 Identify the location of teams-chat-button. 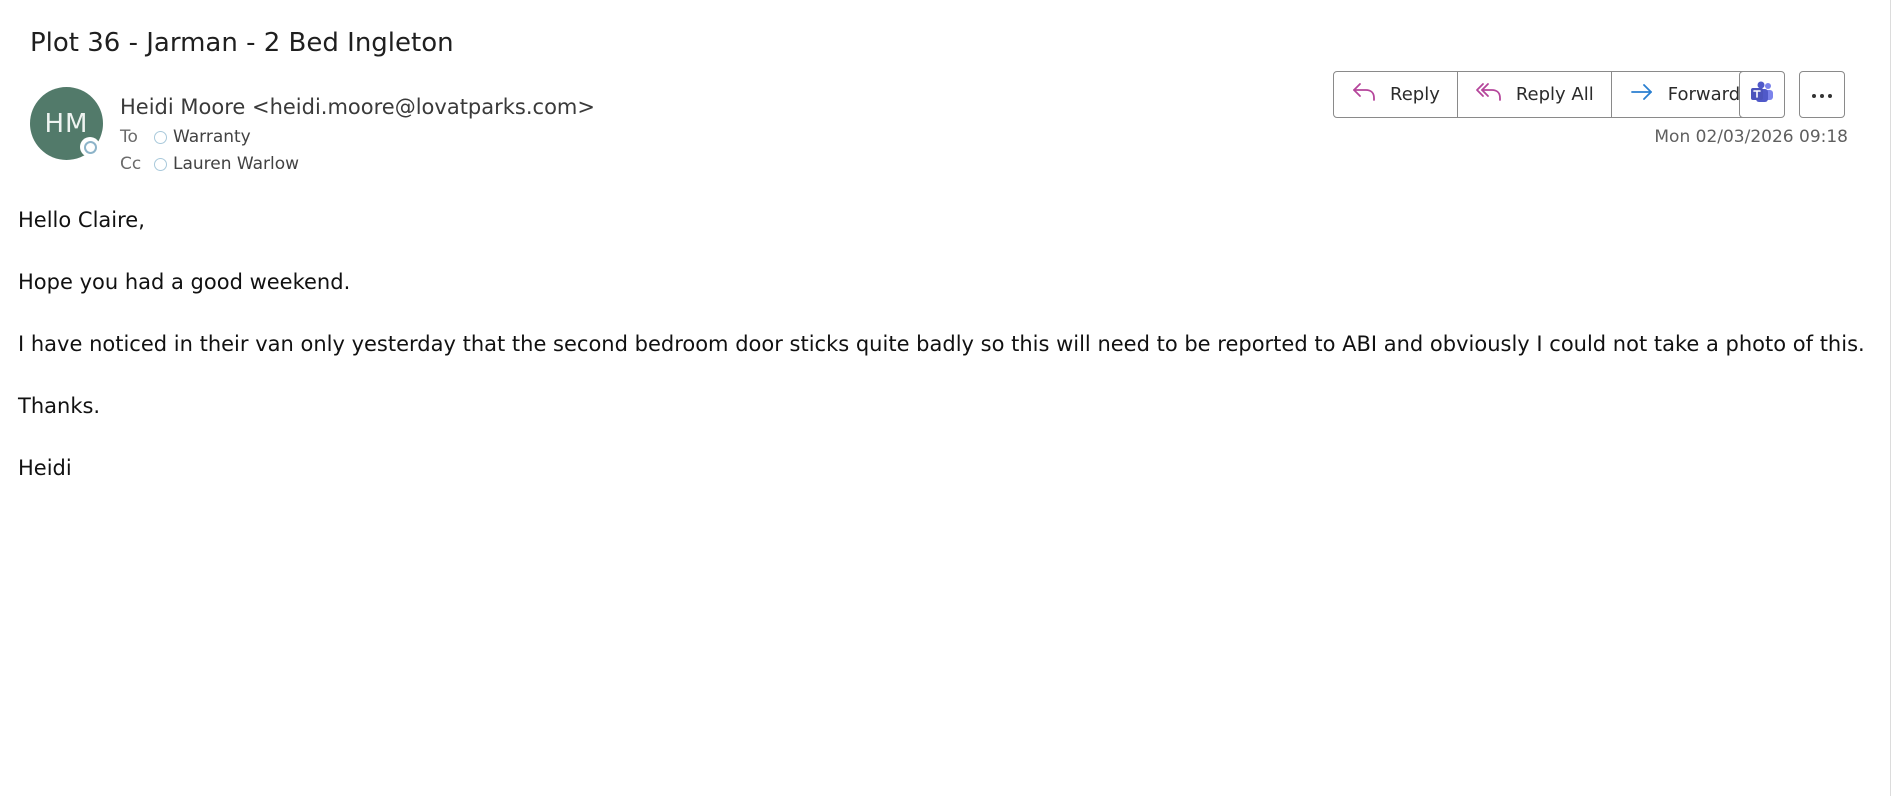
(1762, 94).